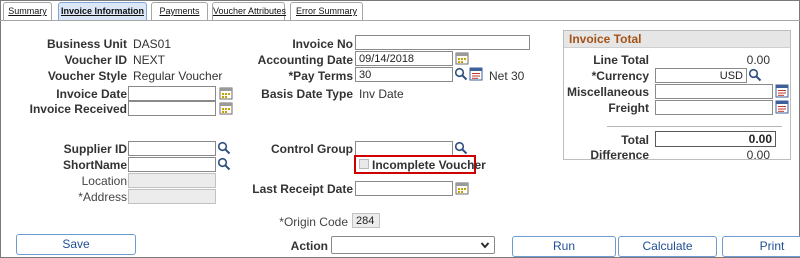 This screenshot has width=800, height=258. What do you see at coordinates (87, 76) in the screenshot?
I see `voucher-style-label: Voucher Style` at bounding box center [87, 76].